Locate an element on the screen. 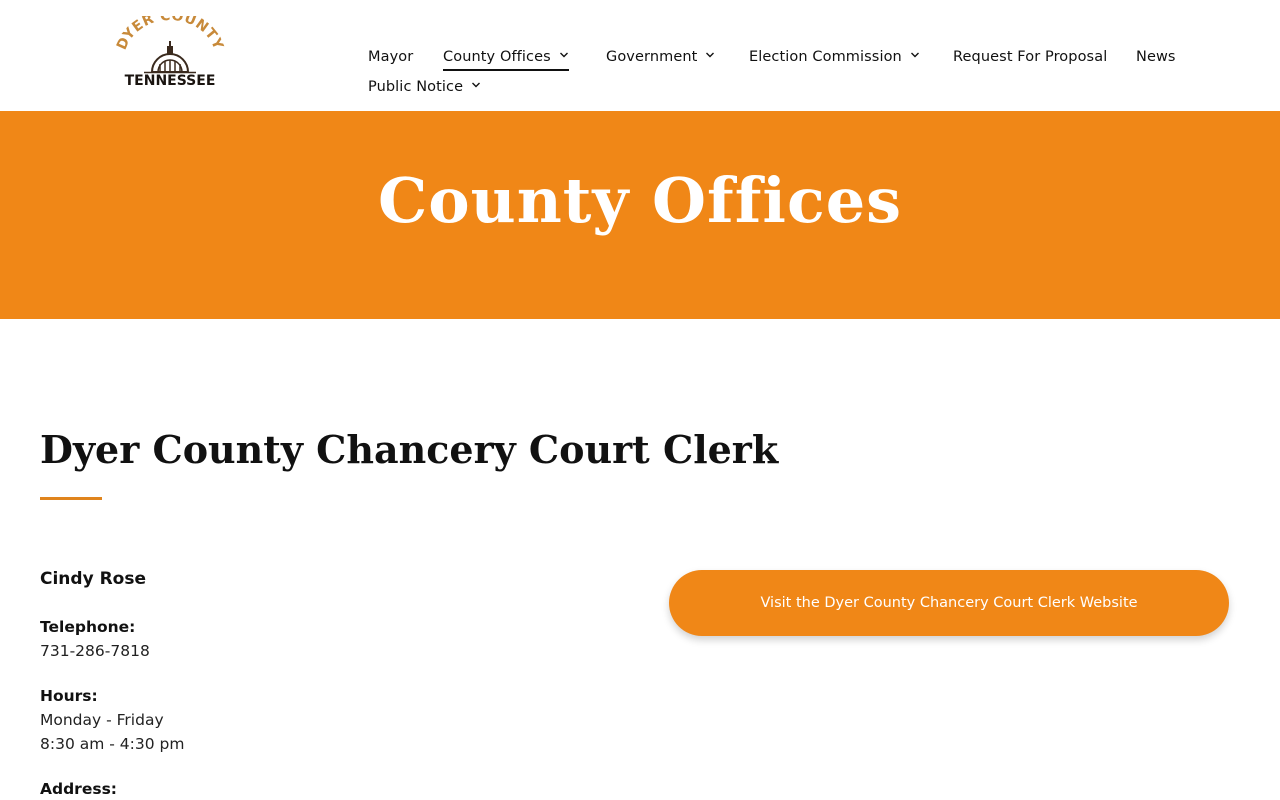 Image resolution: width=1280 pixels, height=800 pixels. dyer-county-logo: DYER COUNTY TENNESSEE is located at coordinates (170, 53).